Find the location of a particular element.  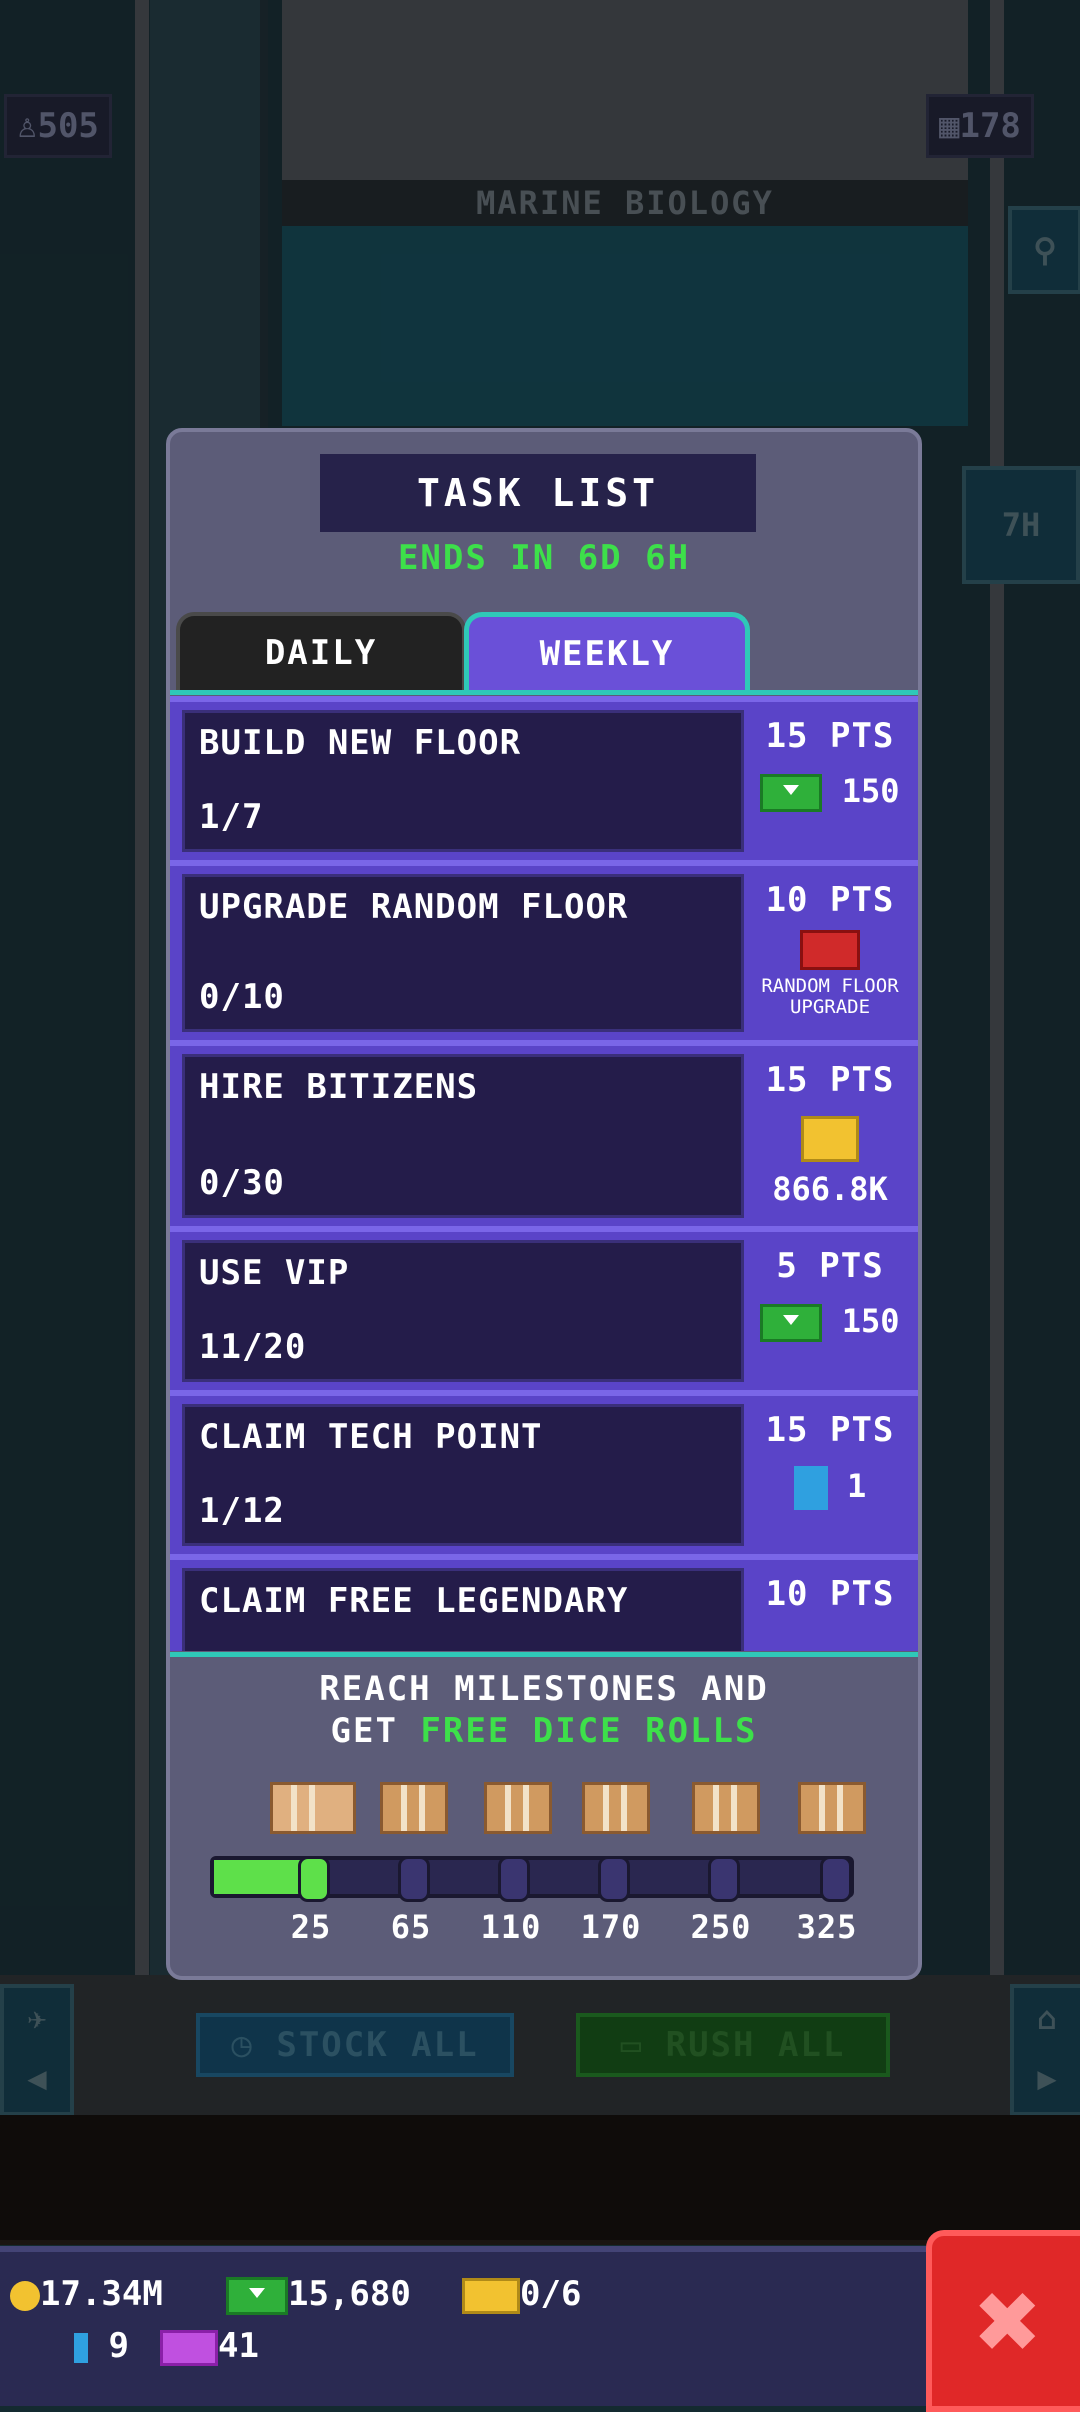

task-row: HIRE BITIZENS 0/30 15 PTS 866.8K is located at coordinates (544, 1133).